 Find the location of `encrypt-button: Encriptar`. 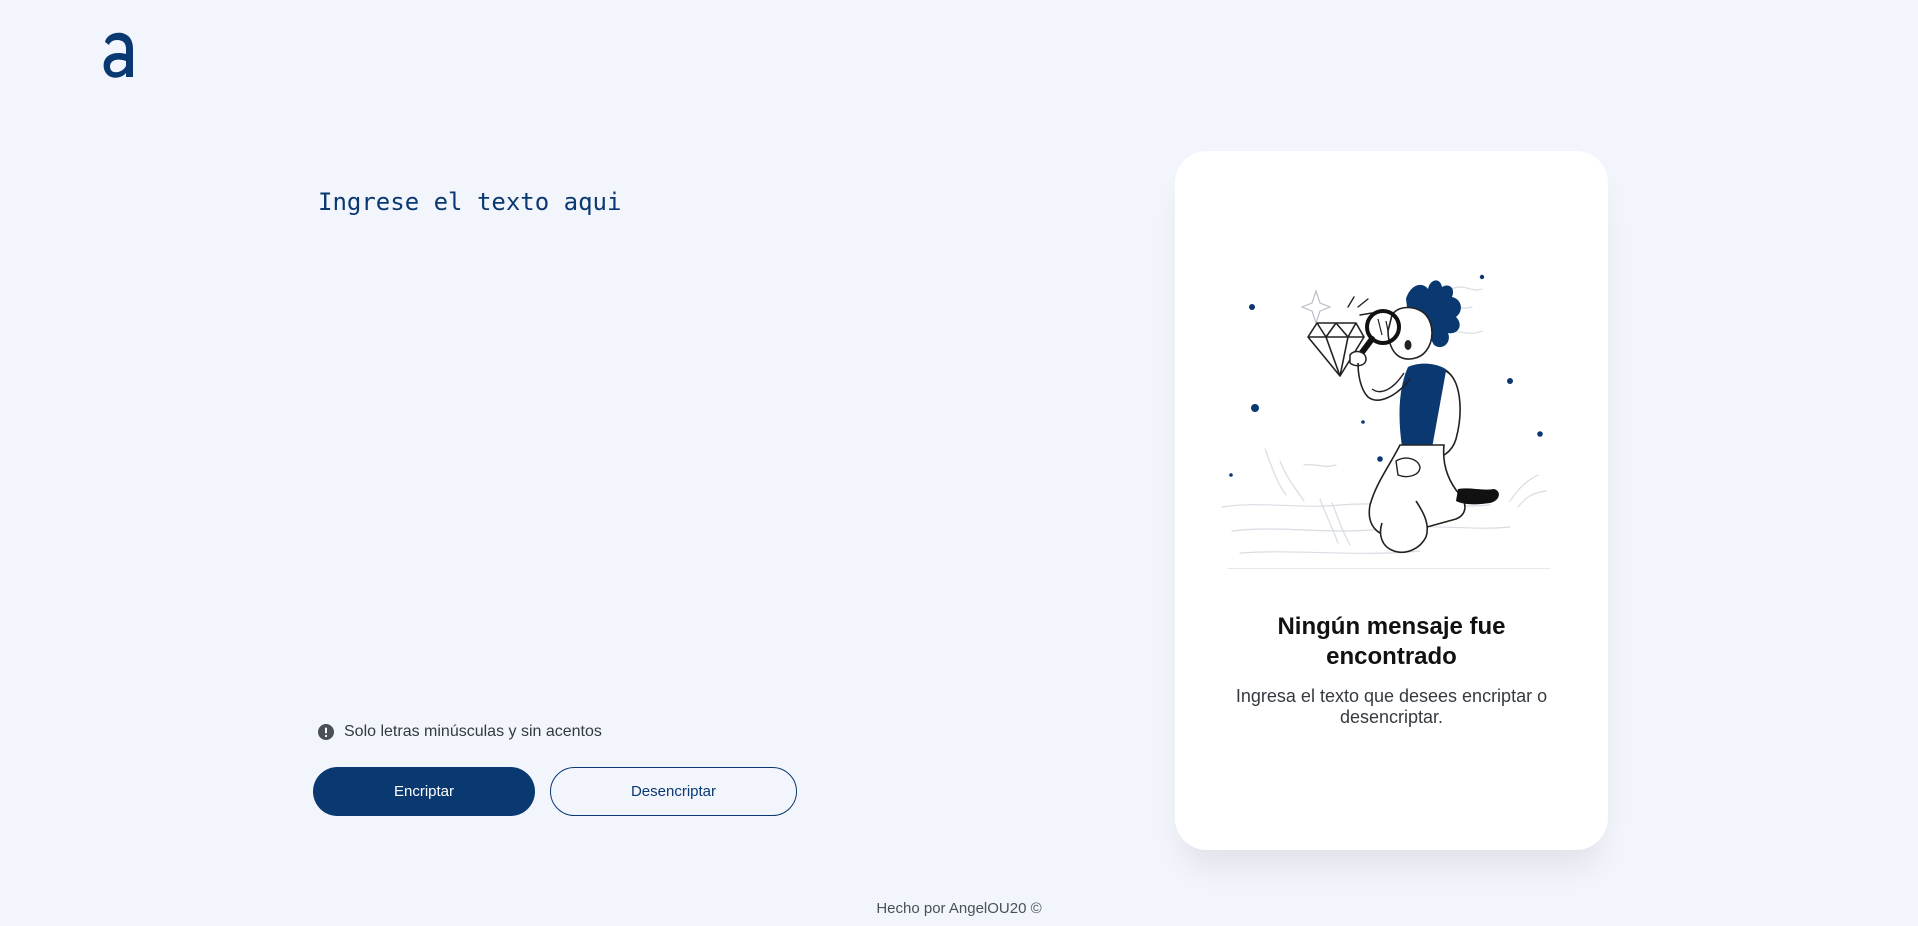

encrypt-button: Encriptar is located at coordinates (424, 791).